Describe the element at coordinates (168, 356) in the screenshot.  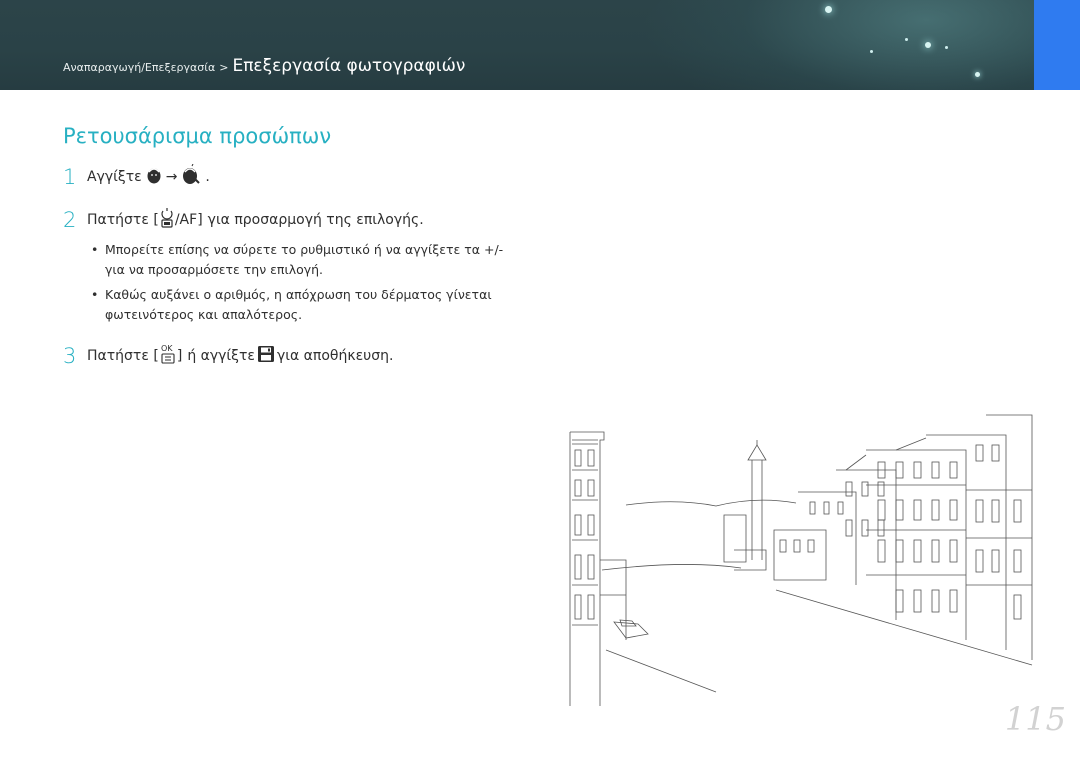
I see `ok-menu-key-icon: OK` at that location.